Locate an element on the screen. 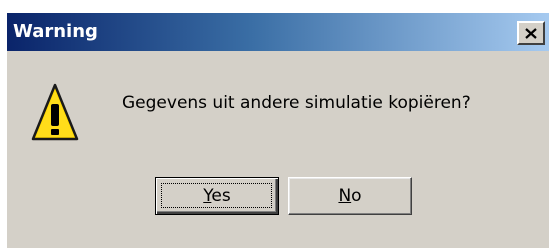 This screenshot has width=549, height=248. yes-button-label: Yes is located at coordinates (217, 196).